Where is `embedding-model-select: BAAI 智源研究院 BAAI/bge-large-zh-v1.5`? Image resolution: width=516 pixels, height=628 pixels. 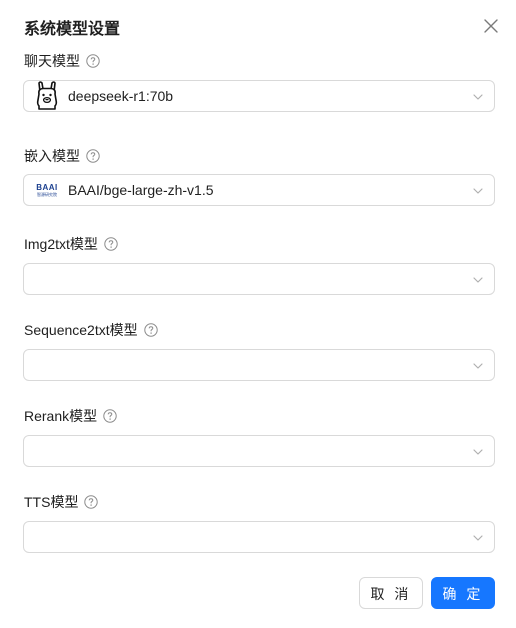 embedding-model-select: BAAI 智源研究院 BAAI/bge-large-zh-v1.5 is located at coordinates (259, 190).